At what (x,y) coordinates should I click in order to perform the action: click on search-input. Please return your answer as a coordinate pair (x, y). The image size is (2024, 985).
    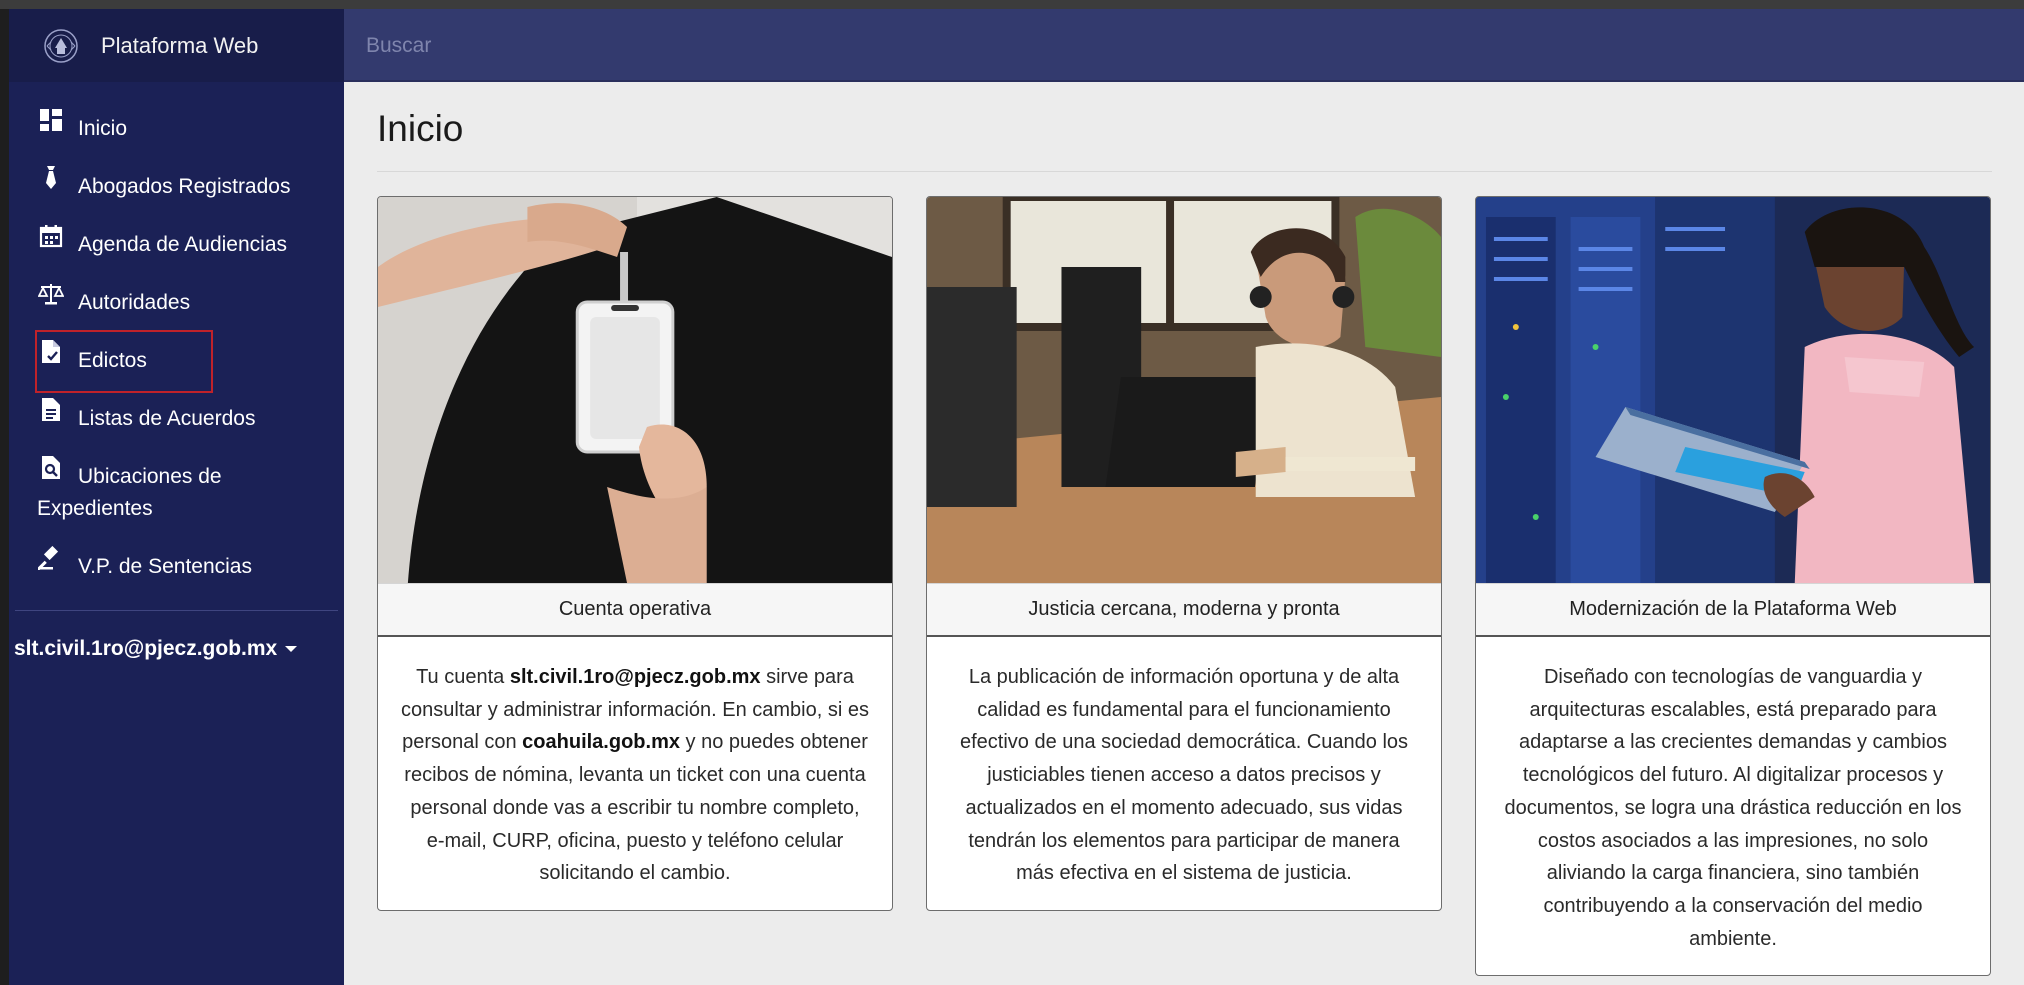
    Looking at the image, I should click on (766, 45).